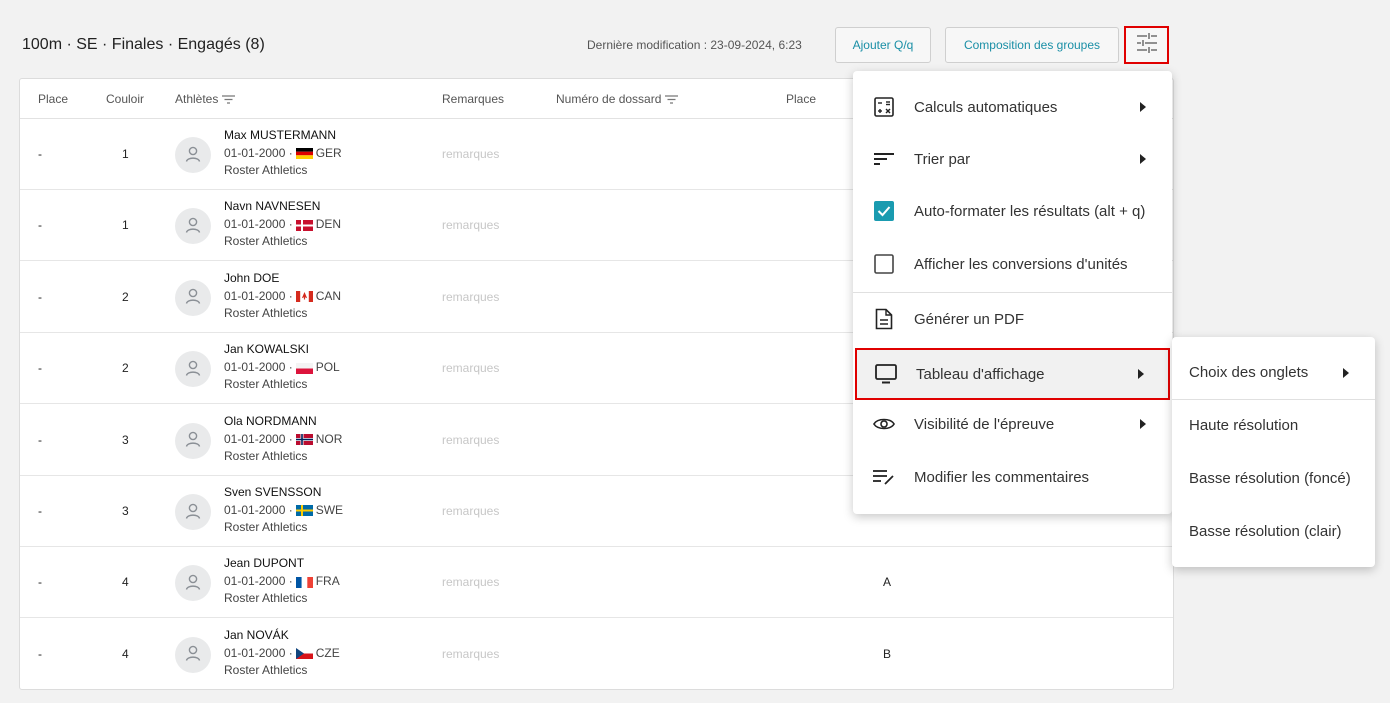 This screenshot has height=703, width=1390. Describe the element at coordinates (327, 581) in the screenshot. I see `athlete-country: FRA` at that location.